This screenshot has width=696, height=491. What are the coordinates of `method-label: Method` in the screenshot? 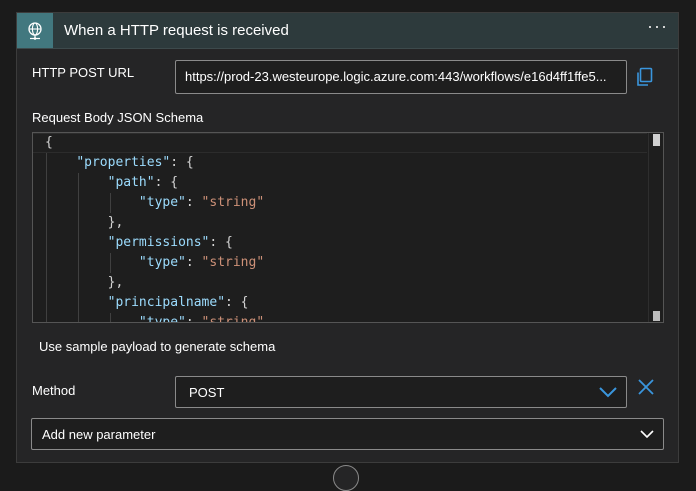 It's located at (54, 390).